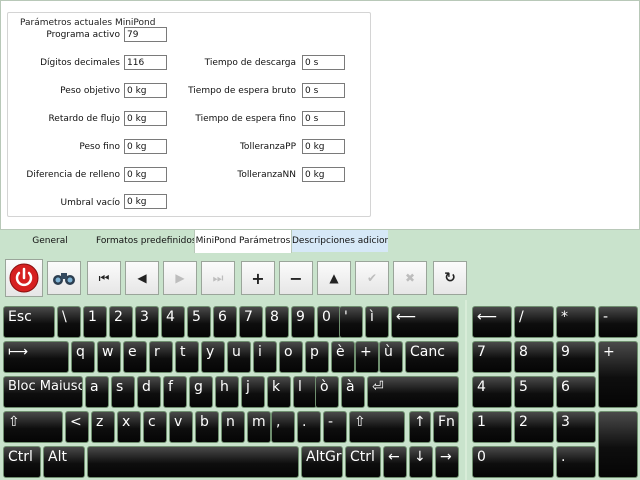 Image resolution: width=640 pixels, height=480 pixels. Describe the element at coordinates (296, 278) in the screenshot. I see `remove-button: −` at that location.